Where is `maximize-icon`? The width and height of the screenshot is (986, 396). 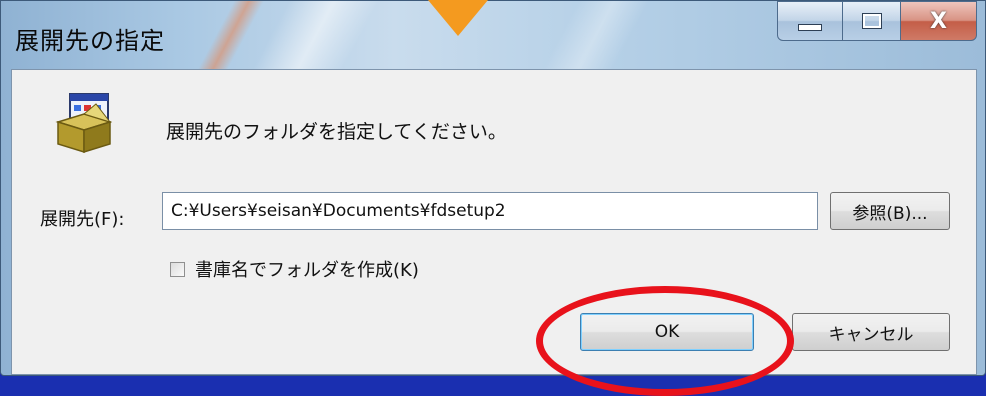 maximize-icon is located at coordinates (871, 21).